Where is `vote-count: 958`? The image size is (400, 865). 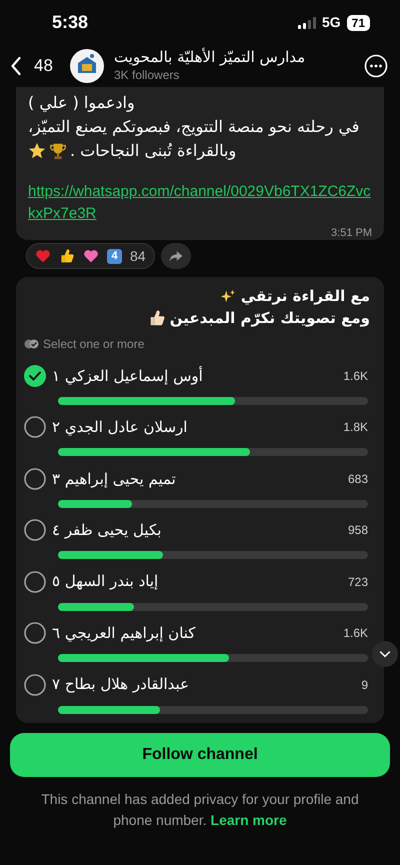
vote-count: 958 is located at coordinates (358, 531).